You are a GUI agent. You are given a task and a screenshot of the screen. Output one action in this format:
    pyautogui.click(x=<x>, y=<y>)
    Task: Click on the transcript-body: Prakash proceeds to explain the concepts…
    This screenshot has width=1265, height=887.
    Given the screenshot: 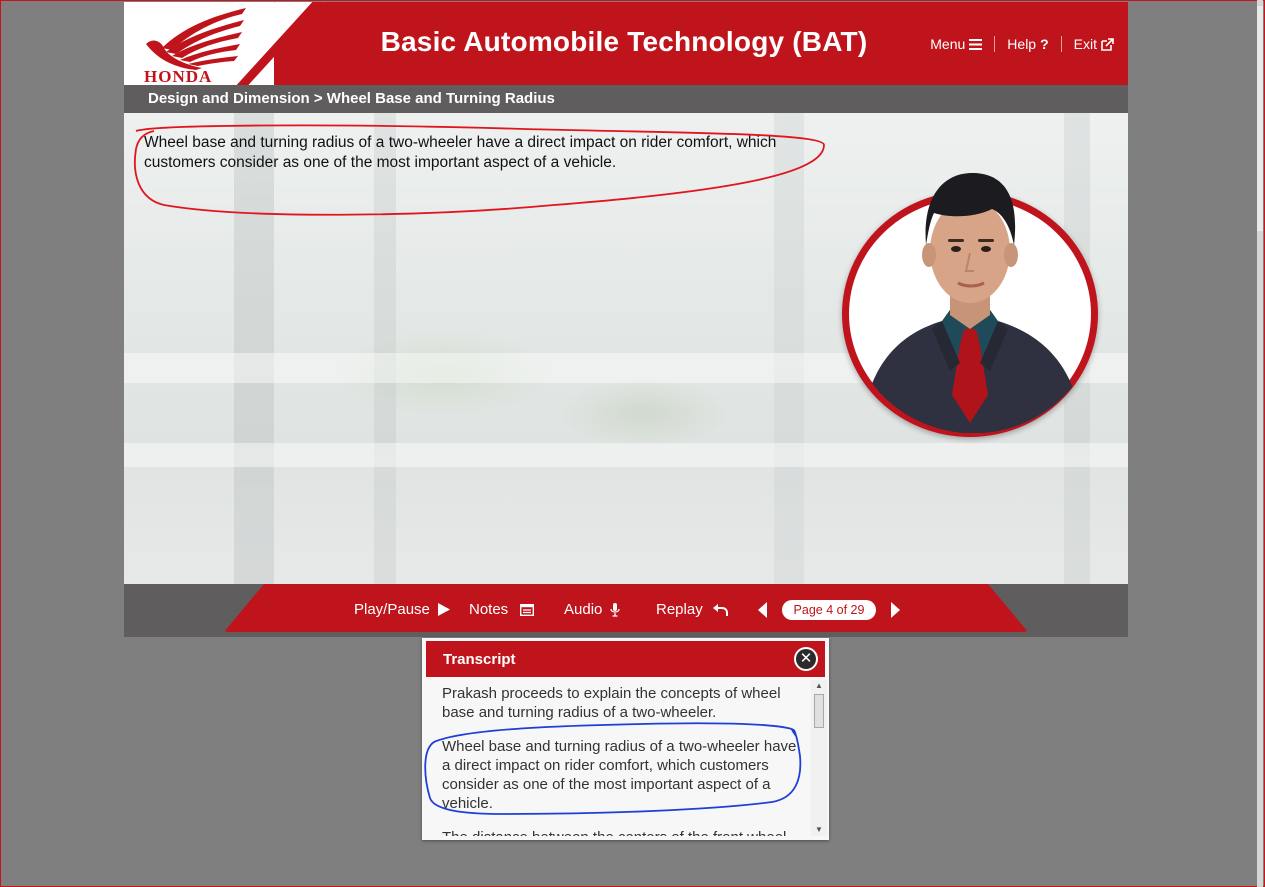 What is the action you would take?
    pyautogui.click(x=620, y=760)
    